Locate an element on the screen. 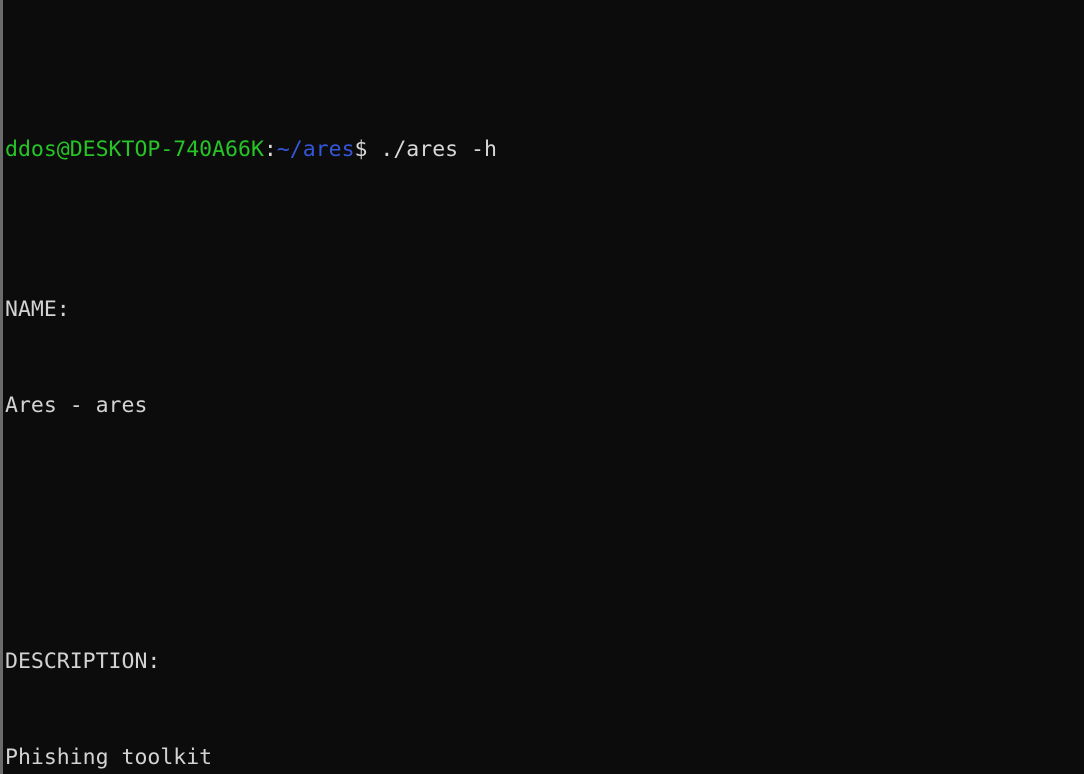  section-heading-description: DESCRIPTION: is located at coordinates (83, 661).